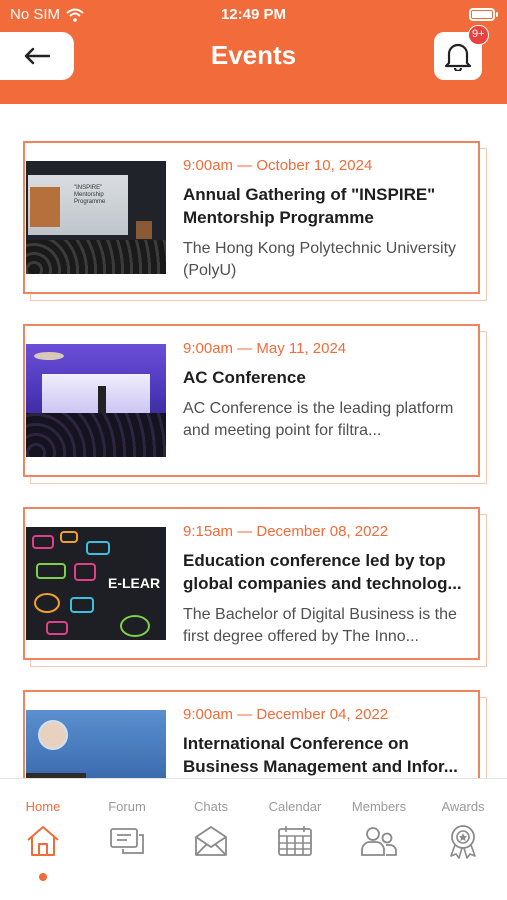 This screenshot has width=507, height=900. I want to click on tab-label: Forum, so click(127, 806).